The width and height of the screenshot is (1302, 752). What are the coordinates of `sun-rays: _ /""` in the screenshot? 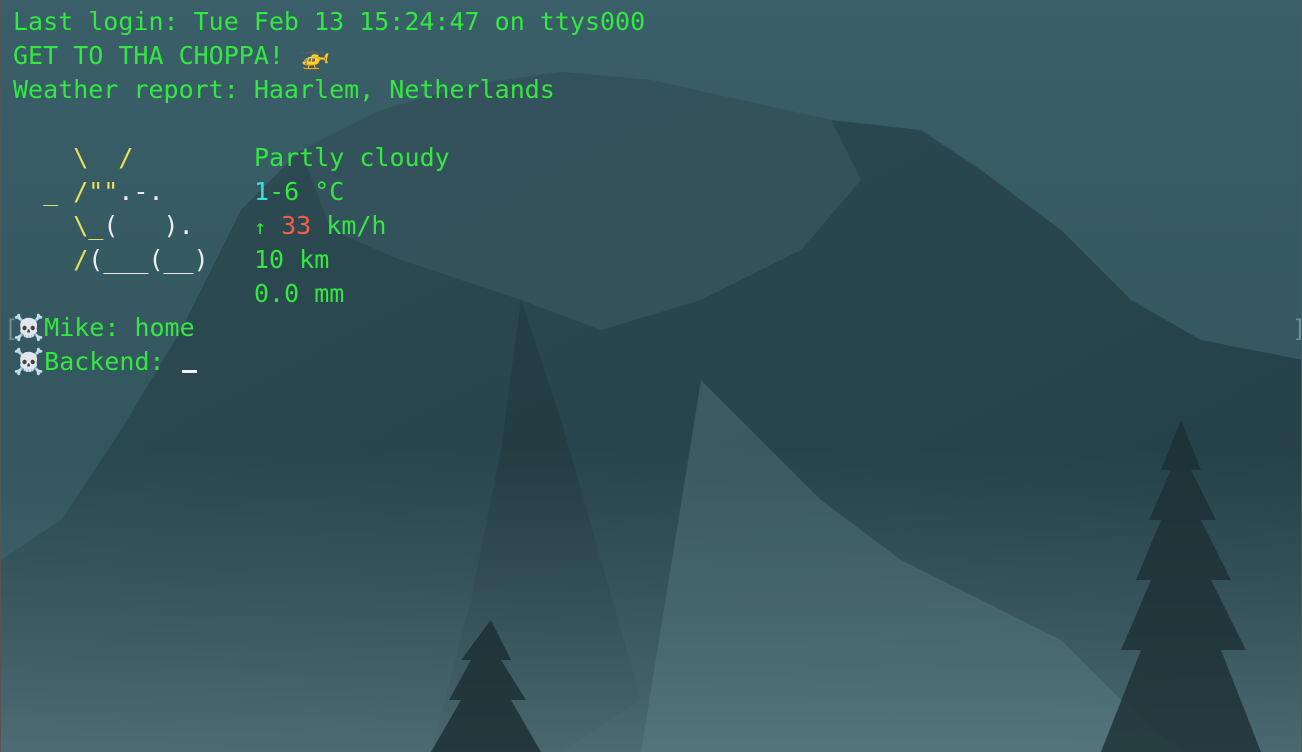 It's located at (66, 191).